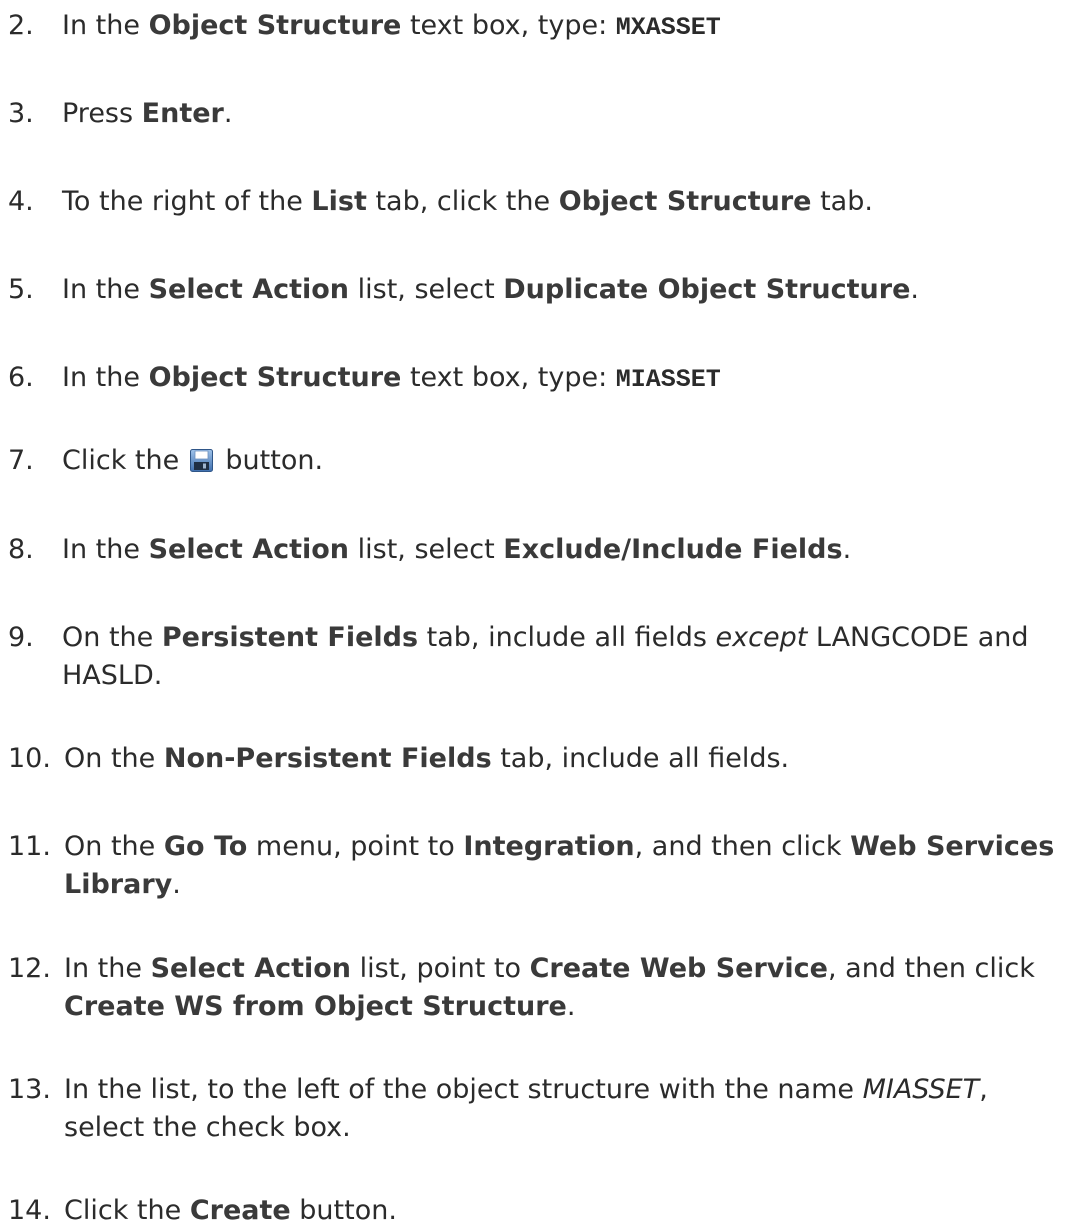 The width and height of the screenshot is (1089, 1230). I want to click on step-number: 14., so click(29, 1210).